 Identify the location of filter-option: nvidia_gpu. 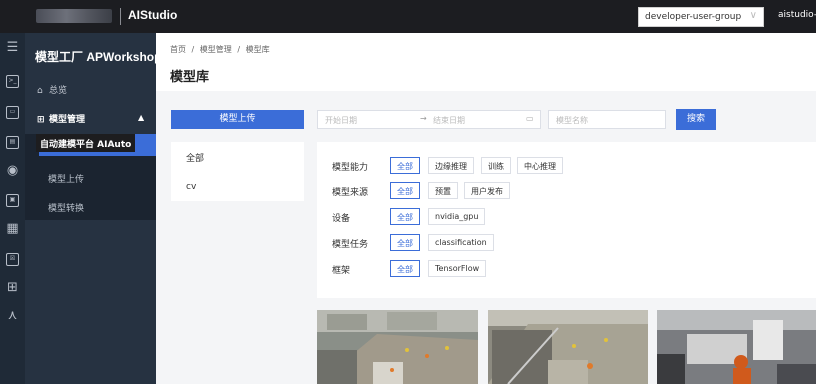
(457, 216).